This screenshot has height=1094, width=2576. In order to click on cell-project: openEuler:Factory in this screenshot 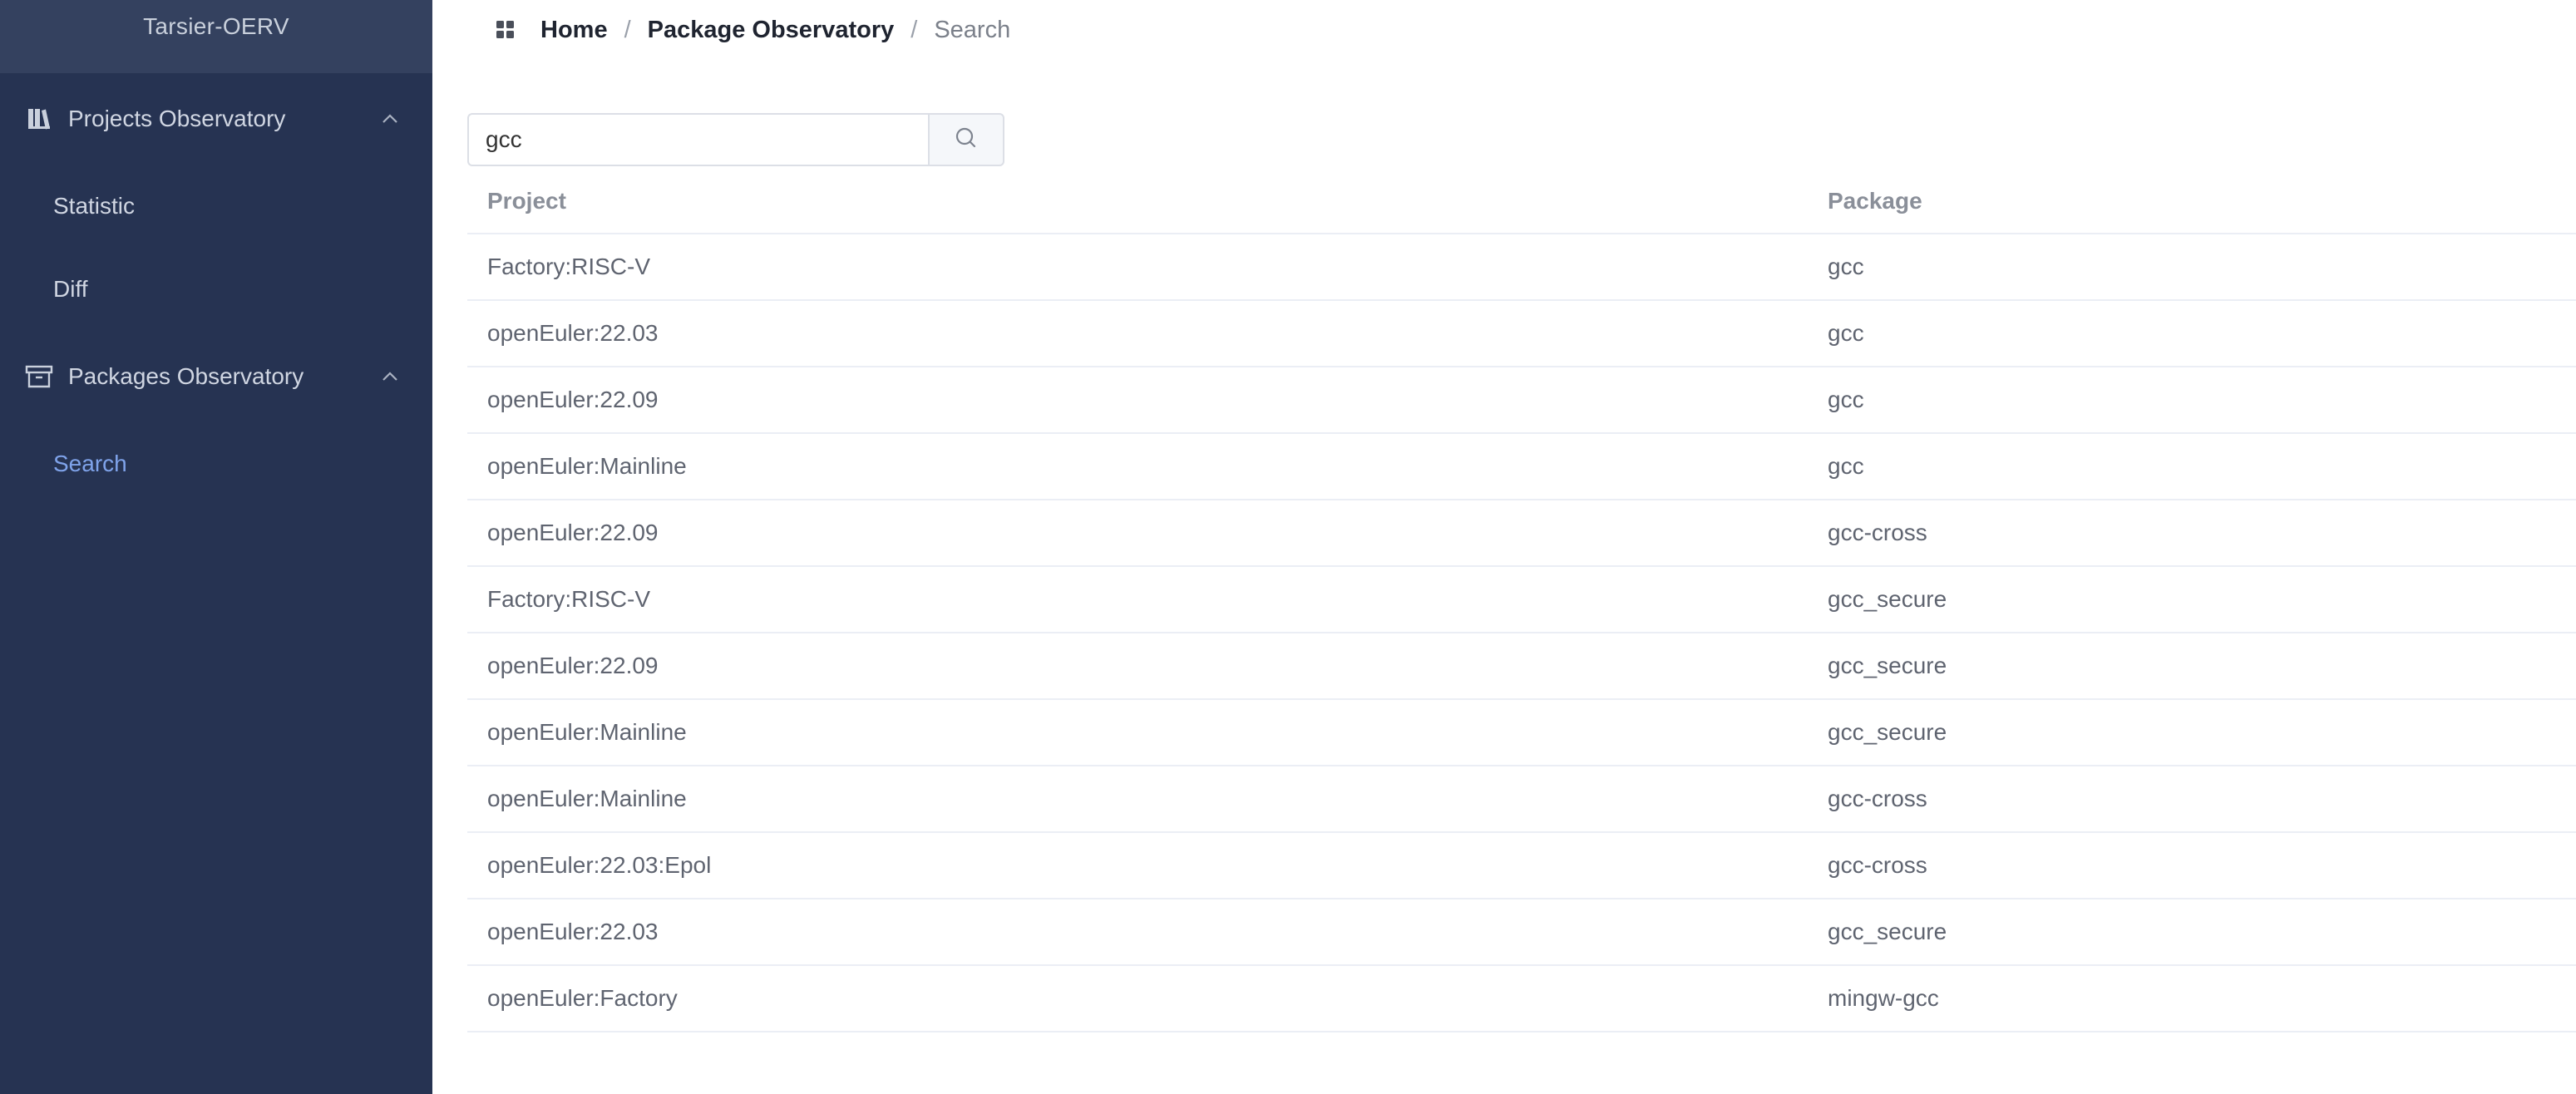, I will do `click(582, 998)`.